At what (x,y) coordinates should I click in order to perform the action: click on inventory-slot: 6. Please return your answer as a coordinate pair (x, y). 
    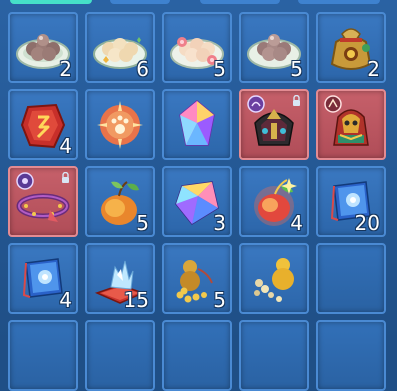
    Looking at the image, I should click on (120, 47).